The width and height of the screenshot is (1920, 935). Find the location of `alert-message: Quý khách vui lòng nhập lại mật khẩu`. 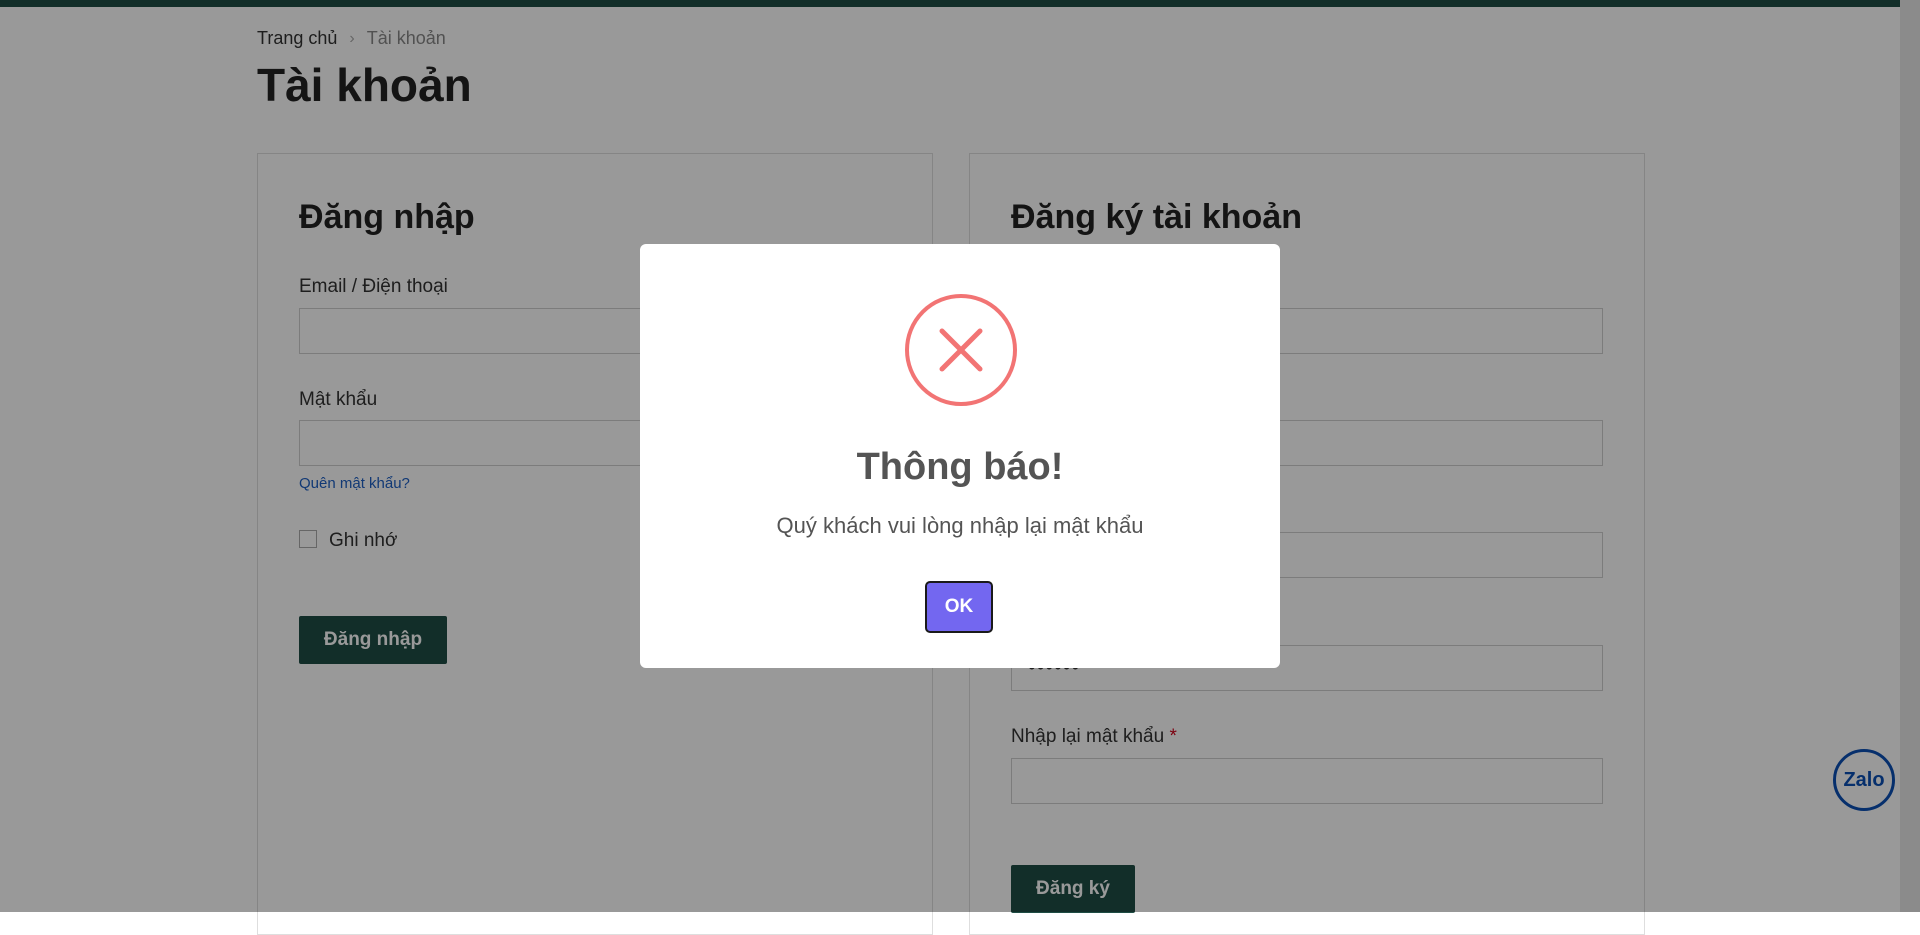

alert-message: Quý khách vui lòng nhập lại mật khẩu is located at coordinates (960, 525).